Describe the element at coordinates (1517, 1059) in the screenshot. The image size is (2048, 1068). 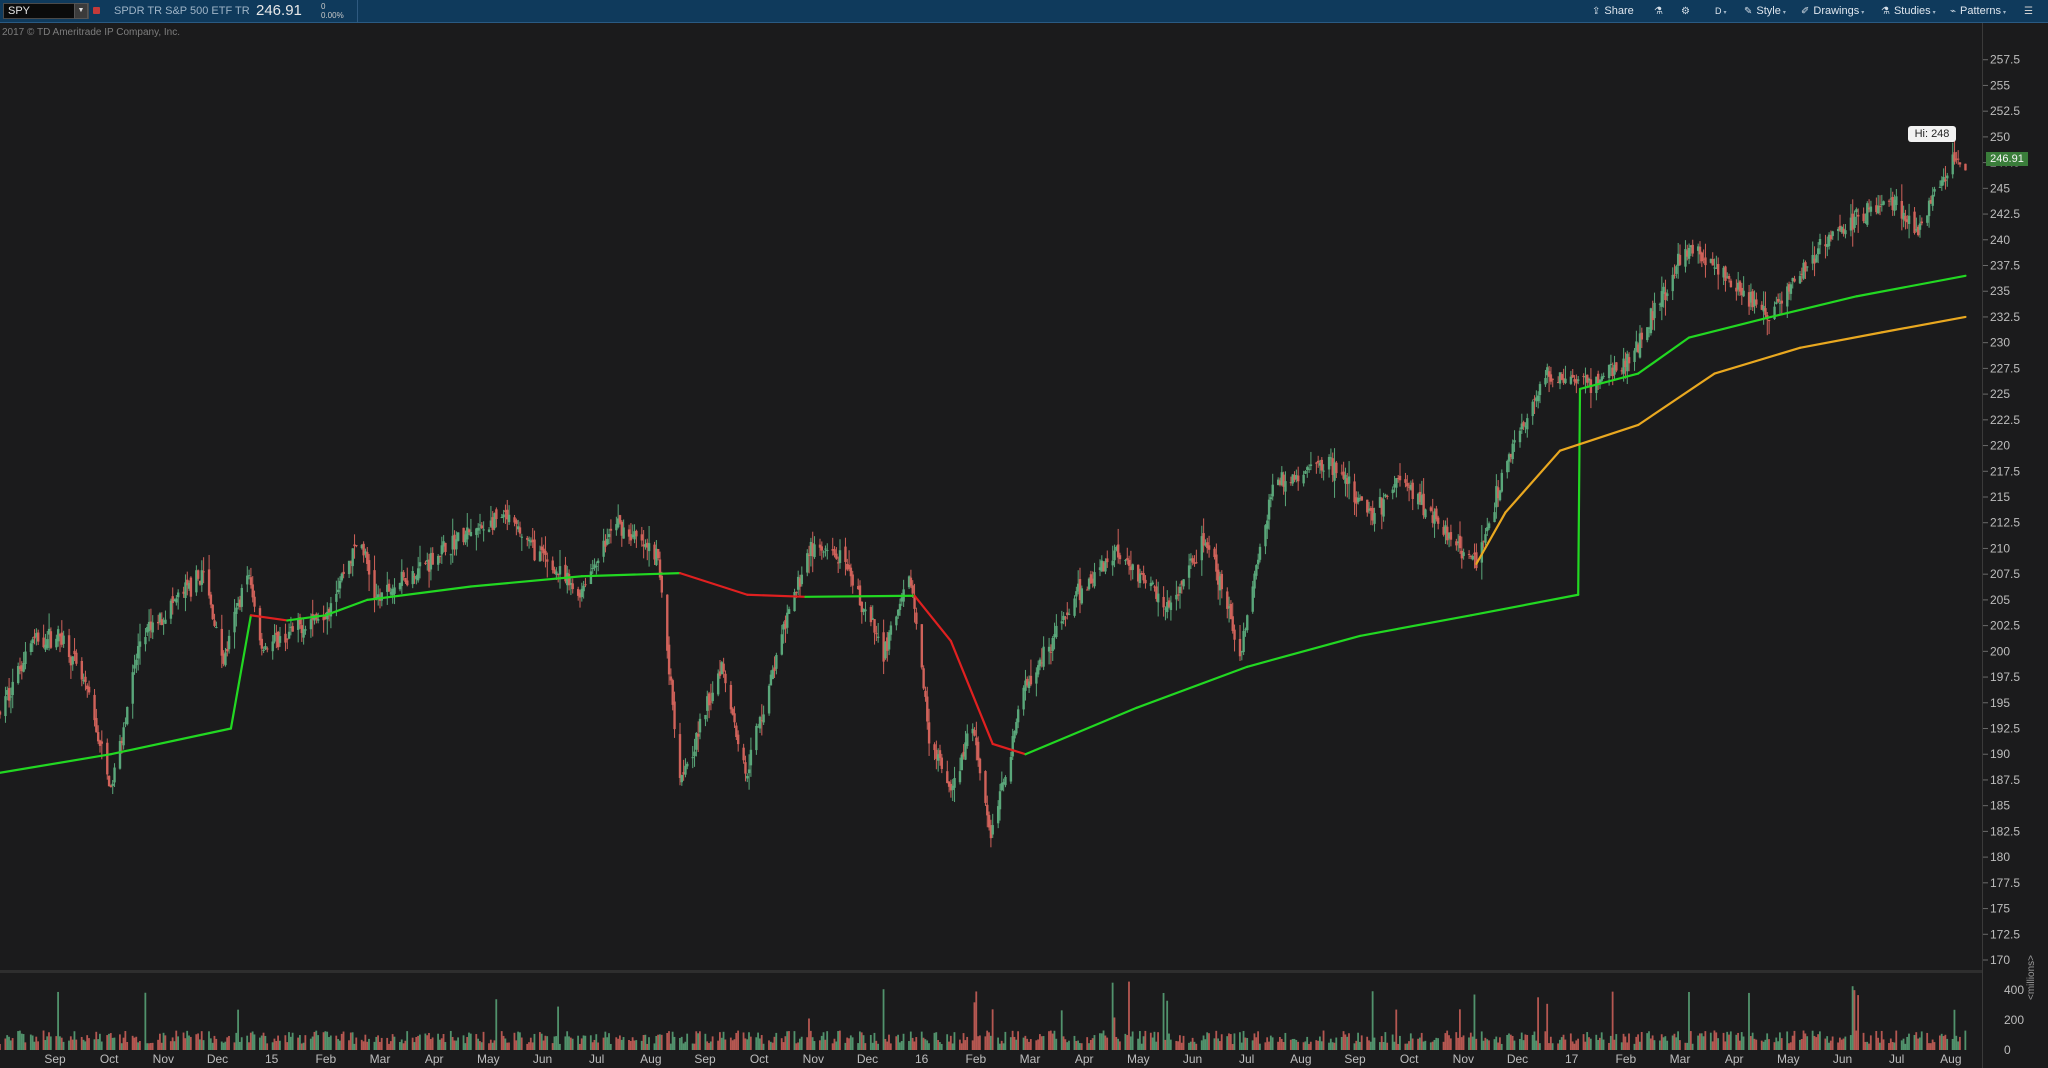
I see `x-tick-label: Dec` at that location.